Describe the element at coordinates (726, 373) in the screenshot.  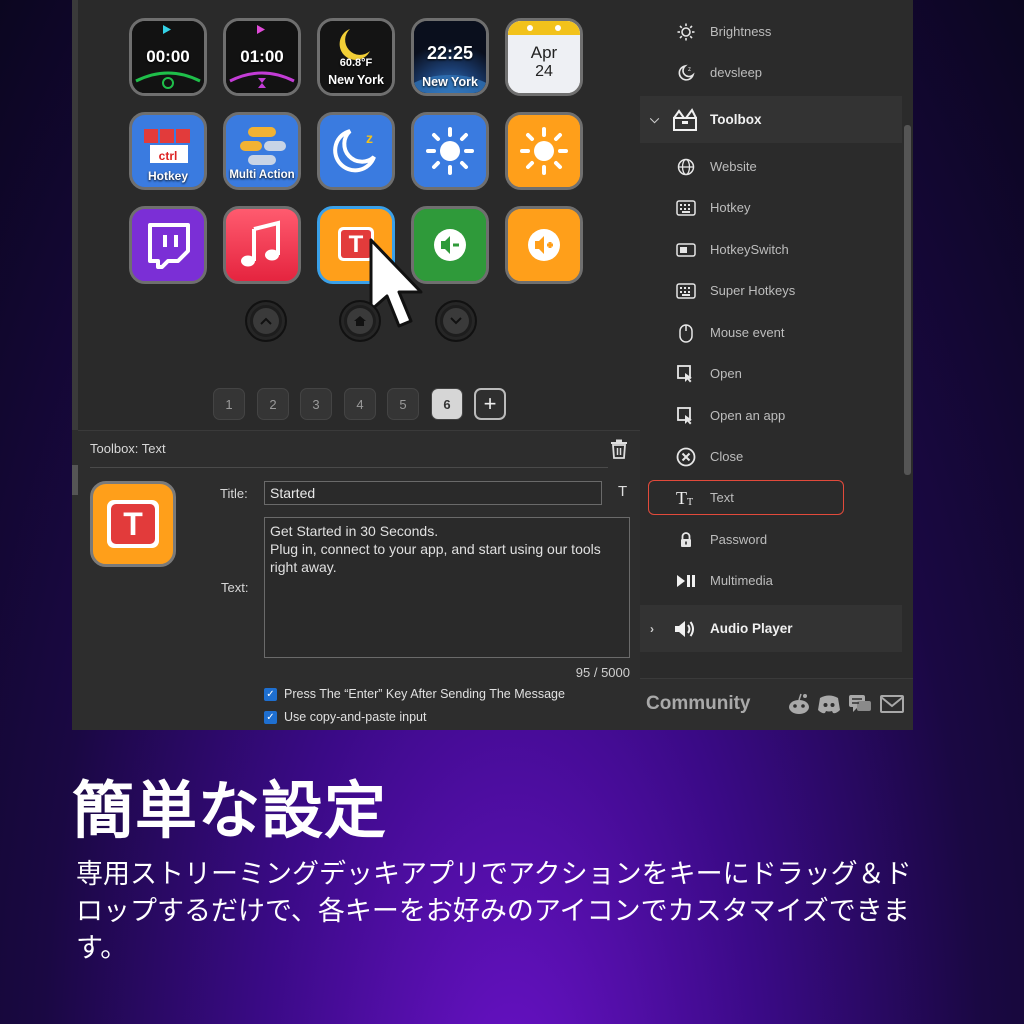
I see `action-label: Open` at that location.